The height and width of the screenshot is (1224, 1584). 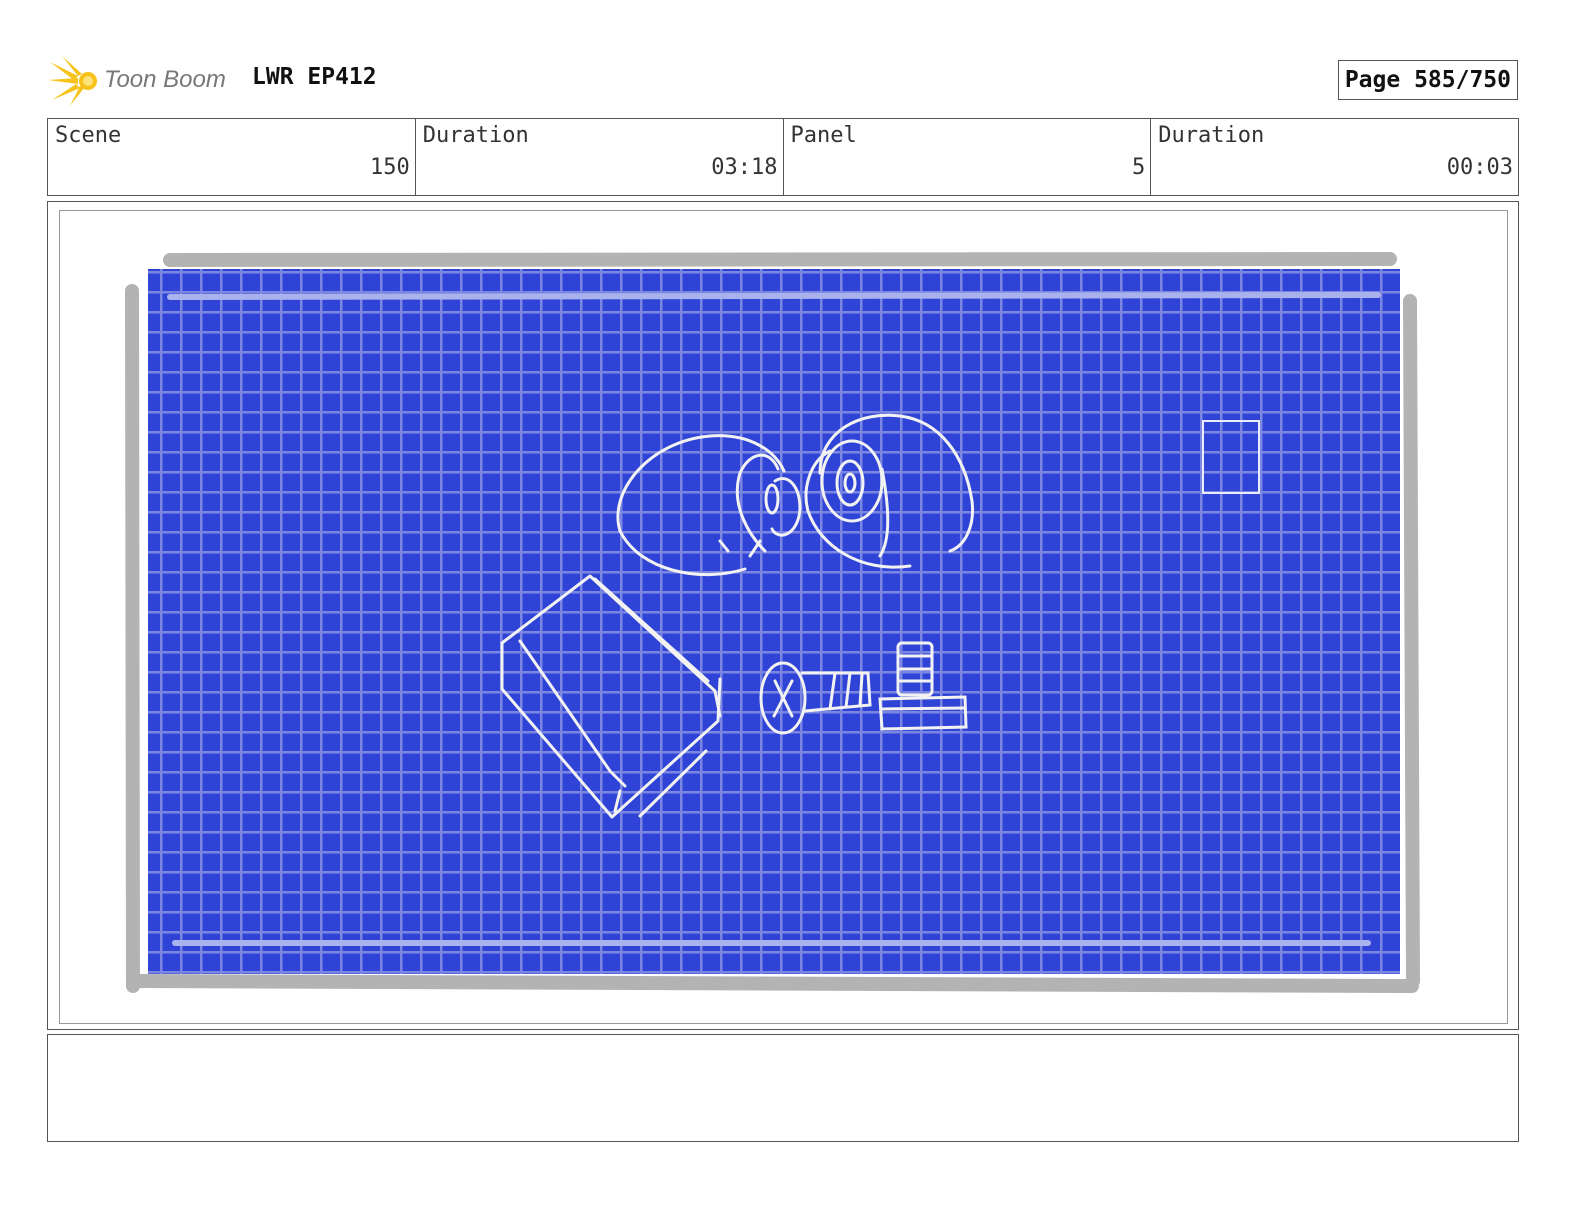 I want to click on panel-value: 5, so click(x=1139, y=167).